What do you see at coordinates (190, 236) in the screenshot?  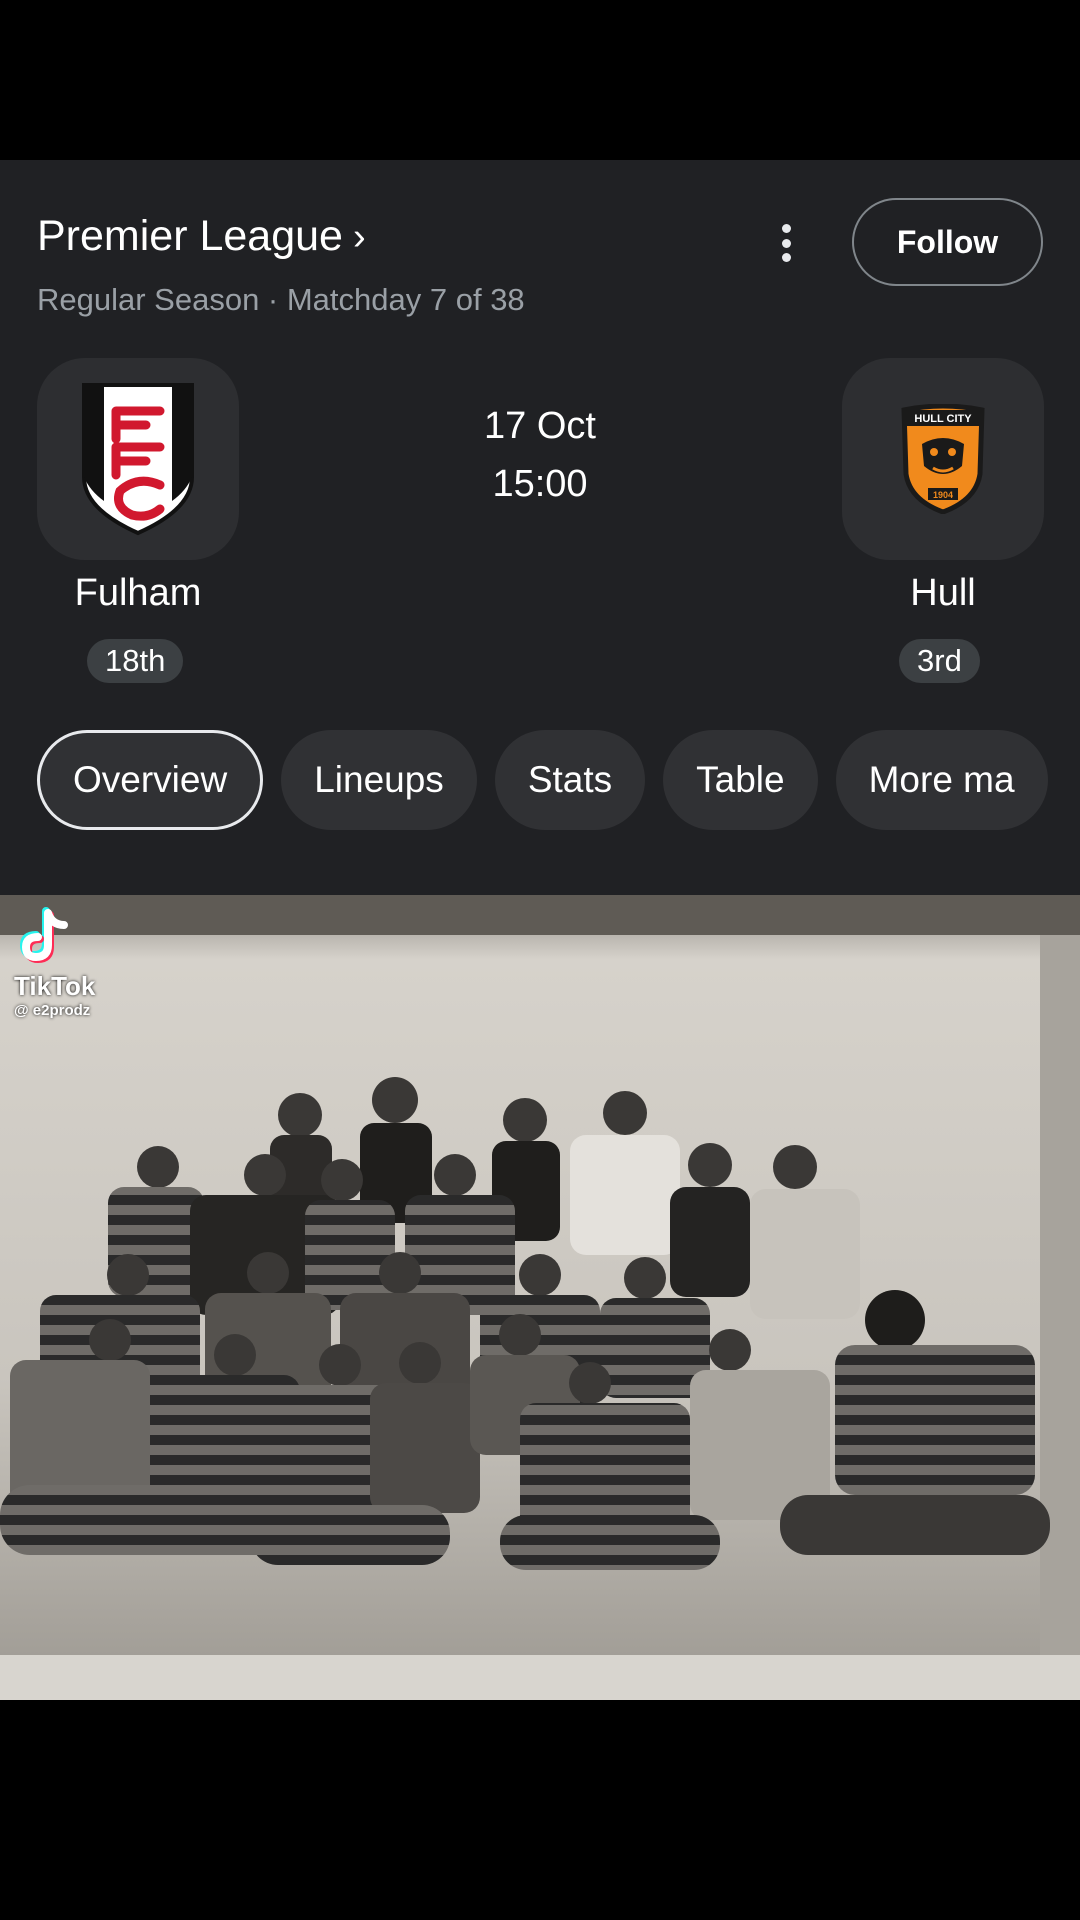 I see `league-title: Premier League` at bounding box center [190, 236].